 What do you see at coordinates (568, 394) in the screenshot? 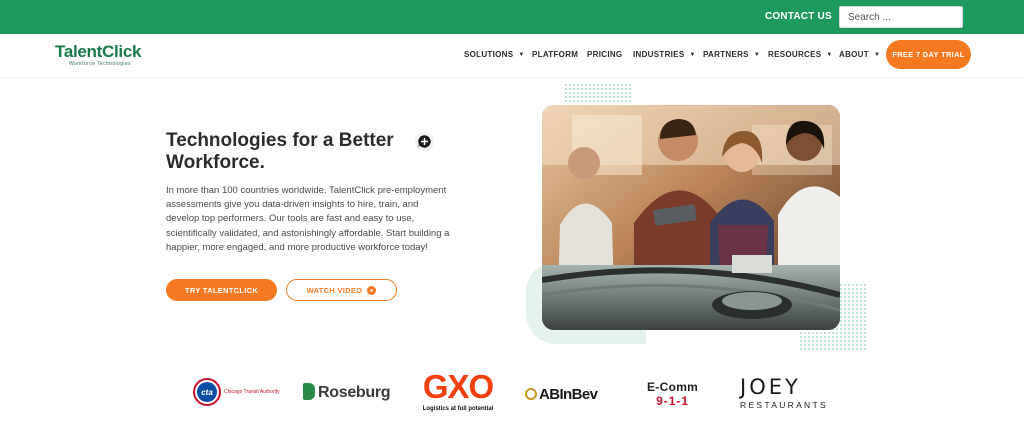
I see `abinbev-name: ABInBev` at bounding box center [568, 394].